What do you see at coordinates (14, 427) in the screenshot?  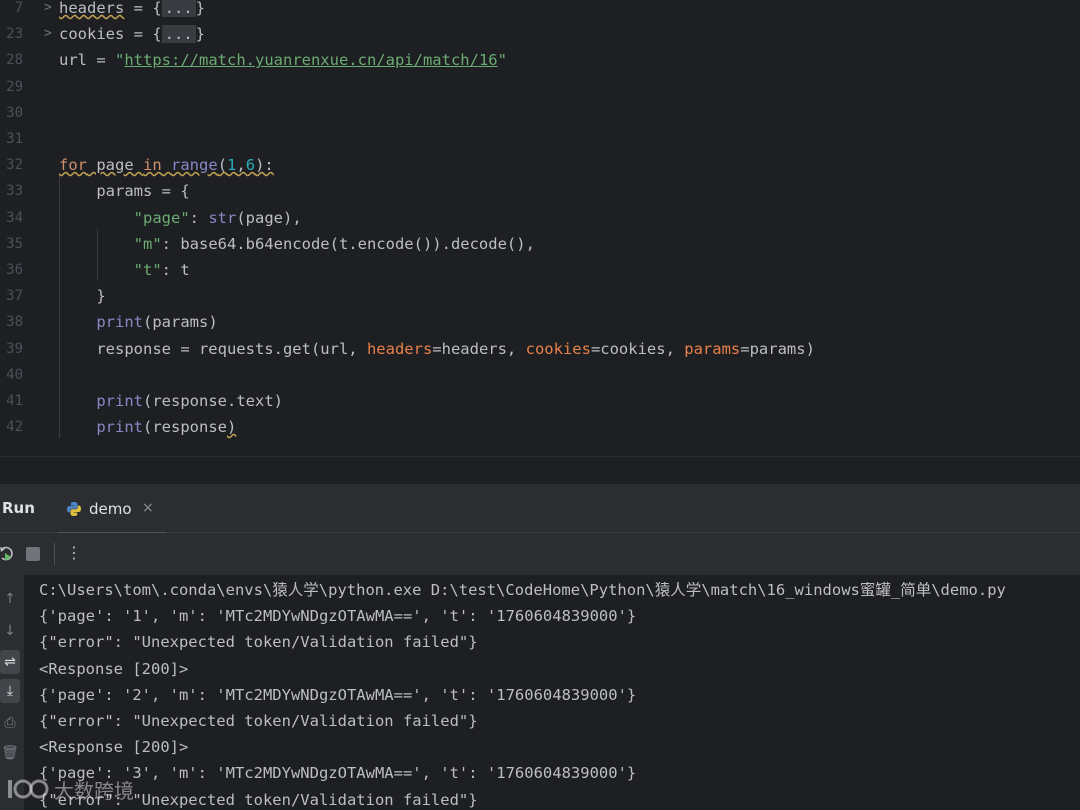 I see `line-number: 42` at bounding box center [14, 427].